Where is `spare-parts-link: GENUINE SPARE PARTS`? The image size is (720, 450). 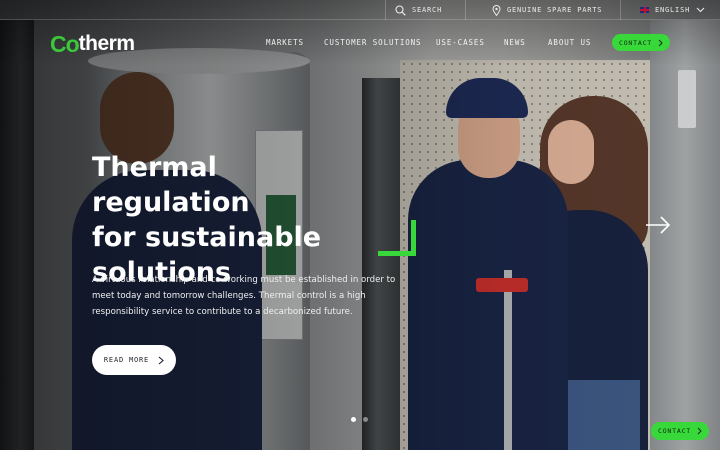
spare-parts-link: GENUINE SPARE PARTS is located at coordinates (547, 10).